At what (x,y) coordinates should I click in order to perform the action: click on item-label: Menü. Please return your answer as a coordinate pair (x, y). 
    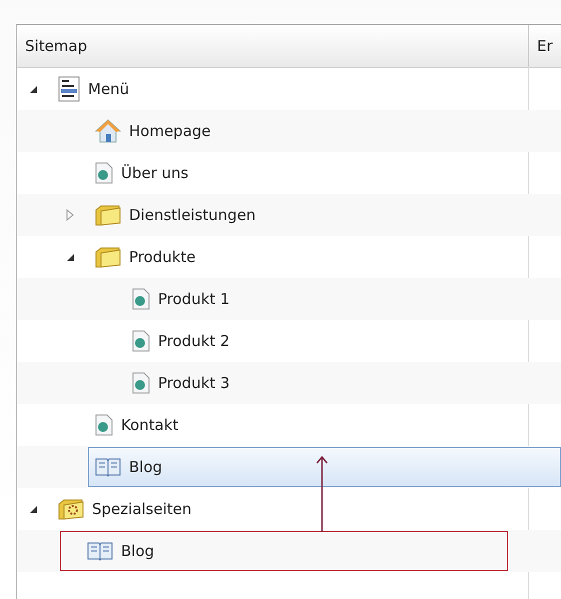
    Looking at the image, I should click on (109, 89).